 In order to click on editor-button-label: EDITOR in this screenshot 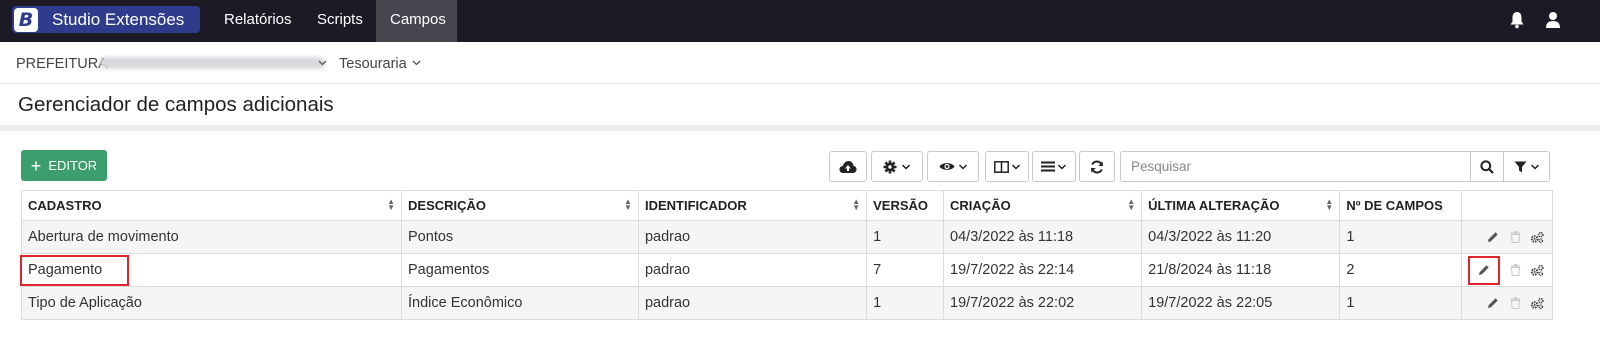, I will do `click(73, 165)`.